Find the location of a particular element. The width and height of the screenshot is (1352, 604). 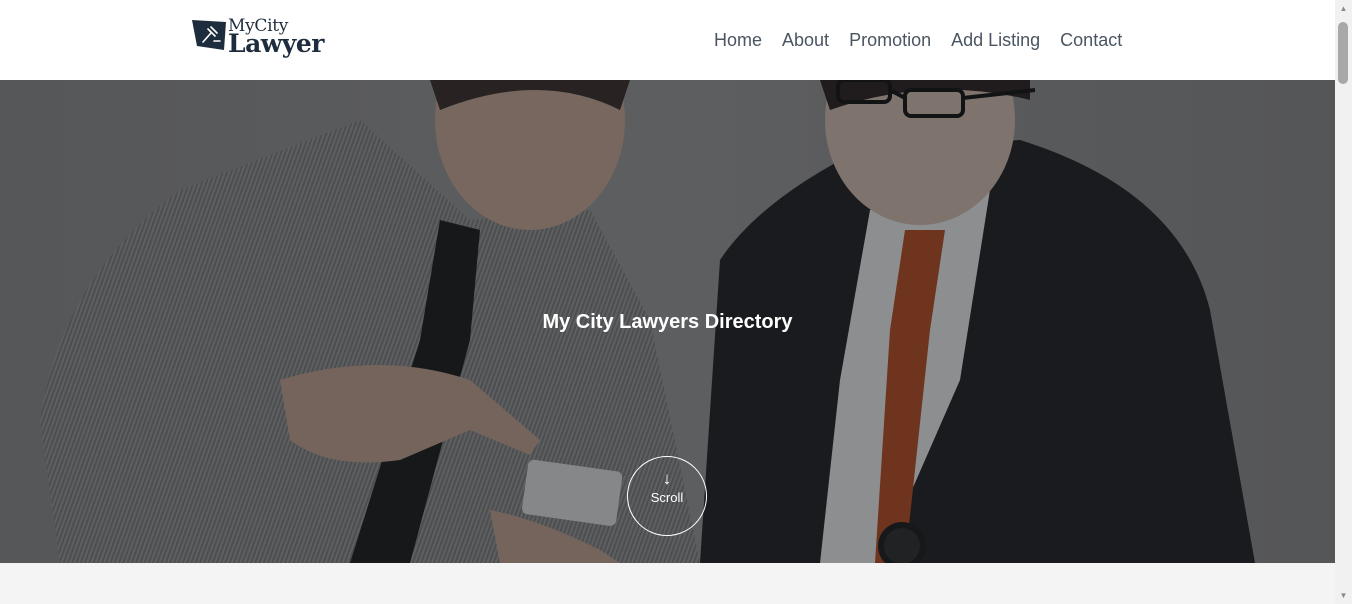

scroll-up-arrow-icon: ▲ is located at coordinates (1343, 8).